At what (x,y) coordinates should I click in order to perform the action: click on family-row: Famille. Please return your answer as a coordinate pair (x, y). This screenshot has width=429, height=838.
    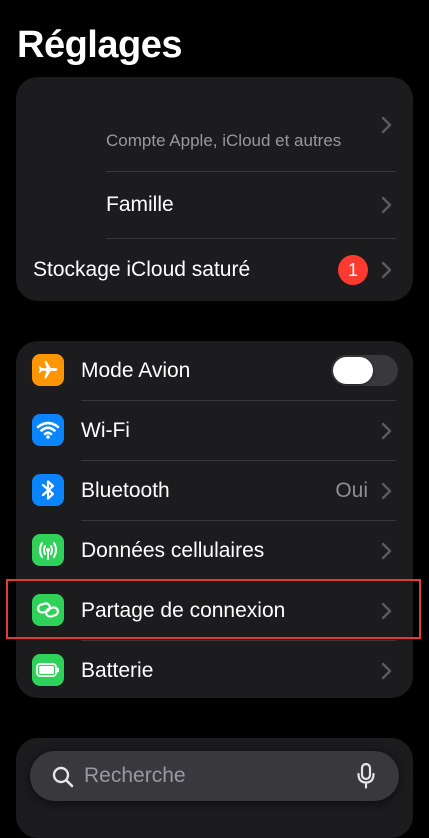
    Looking at the image, I should click on (214, 205).